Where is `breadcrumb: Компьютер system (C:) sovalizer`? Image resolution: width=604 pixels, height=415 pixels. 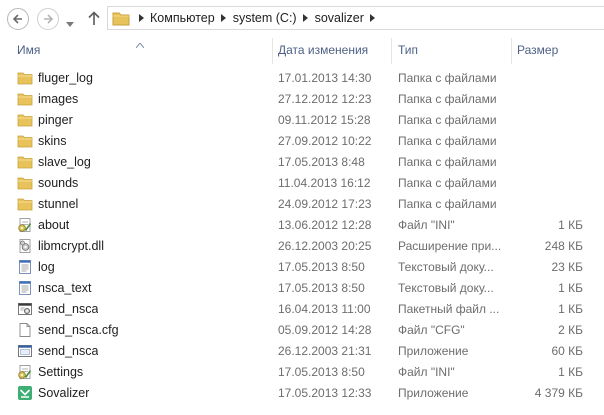
breadcrumb: Компьютер system (C:) sovalizer is located at coordinates (355, 18).